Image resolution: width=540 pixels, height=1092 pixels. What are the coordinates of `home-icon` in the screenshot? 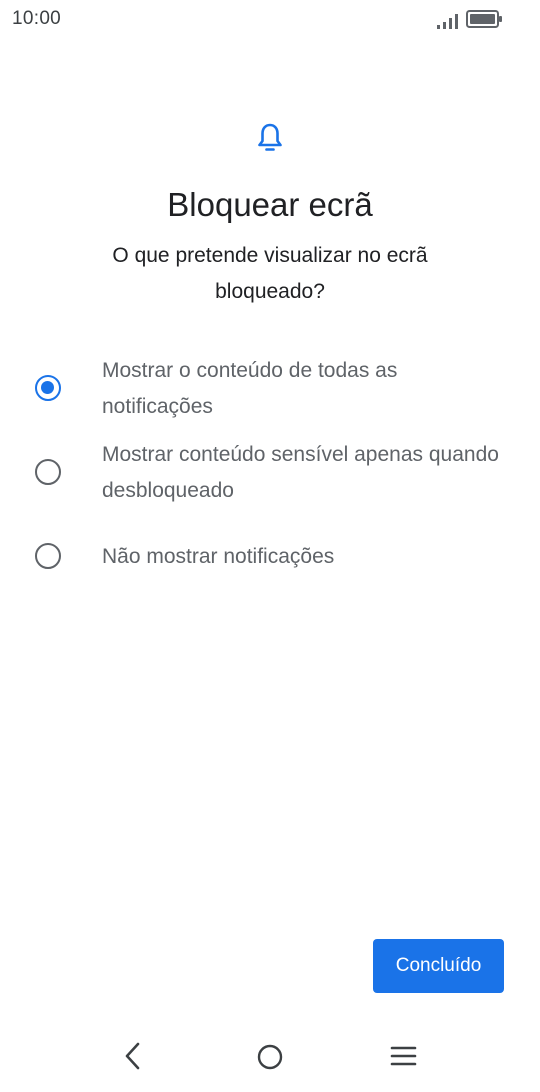 It's located at (270, 1059).